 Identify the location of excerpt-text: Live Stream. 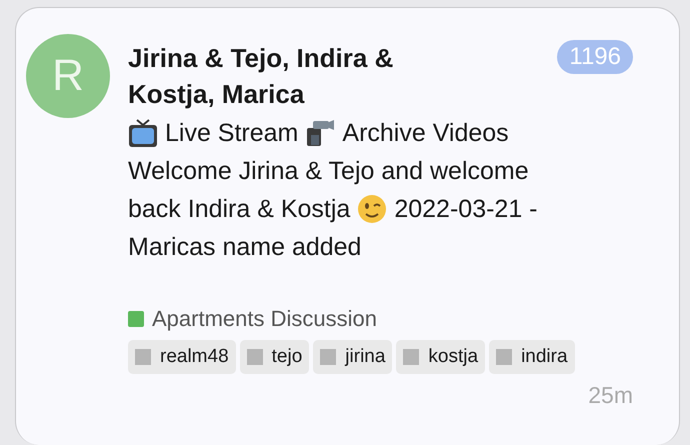
(231, 133).